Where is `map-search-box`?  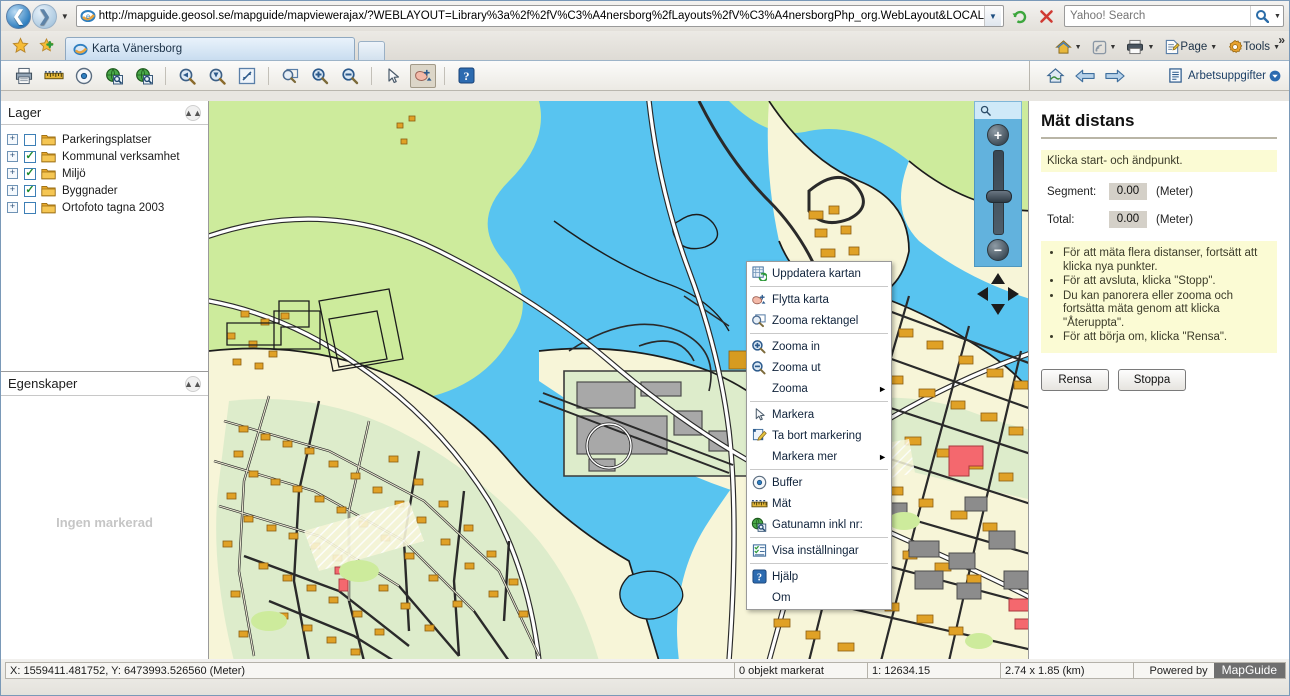 map-search-box is located at coordinates (998, 110).